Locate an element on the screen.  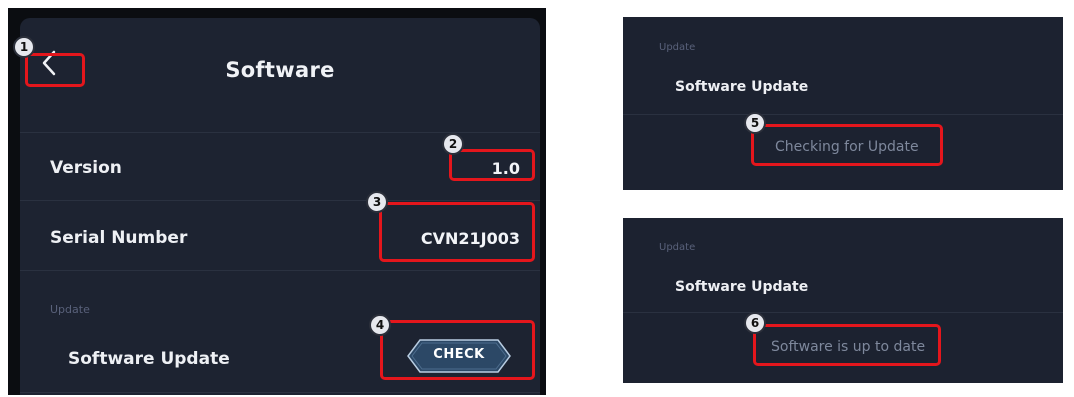
callout-badge-3: 3 is located at coordinates (377, 202).